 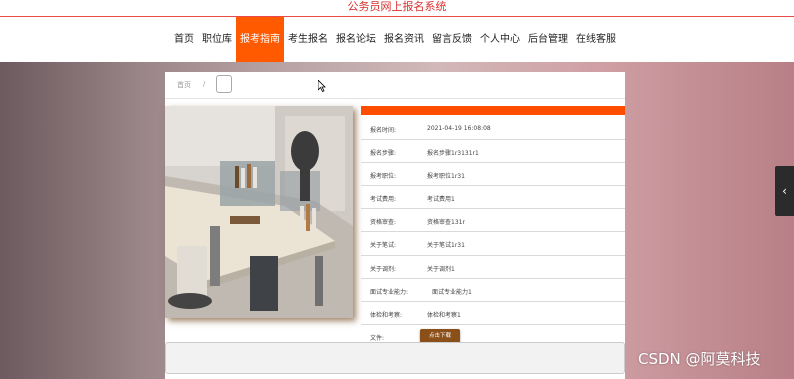 What do you see at coordinates (493, 267) in the screenshot?
I see `detail-row: 关于调剂: 关于调剂1` at bounding box center [493, 267].